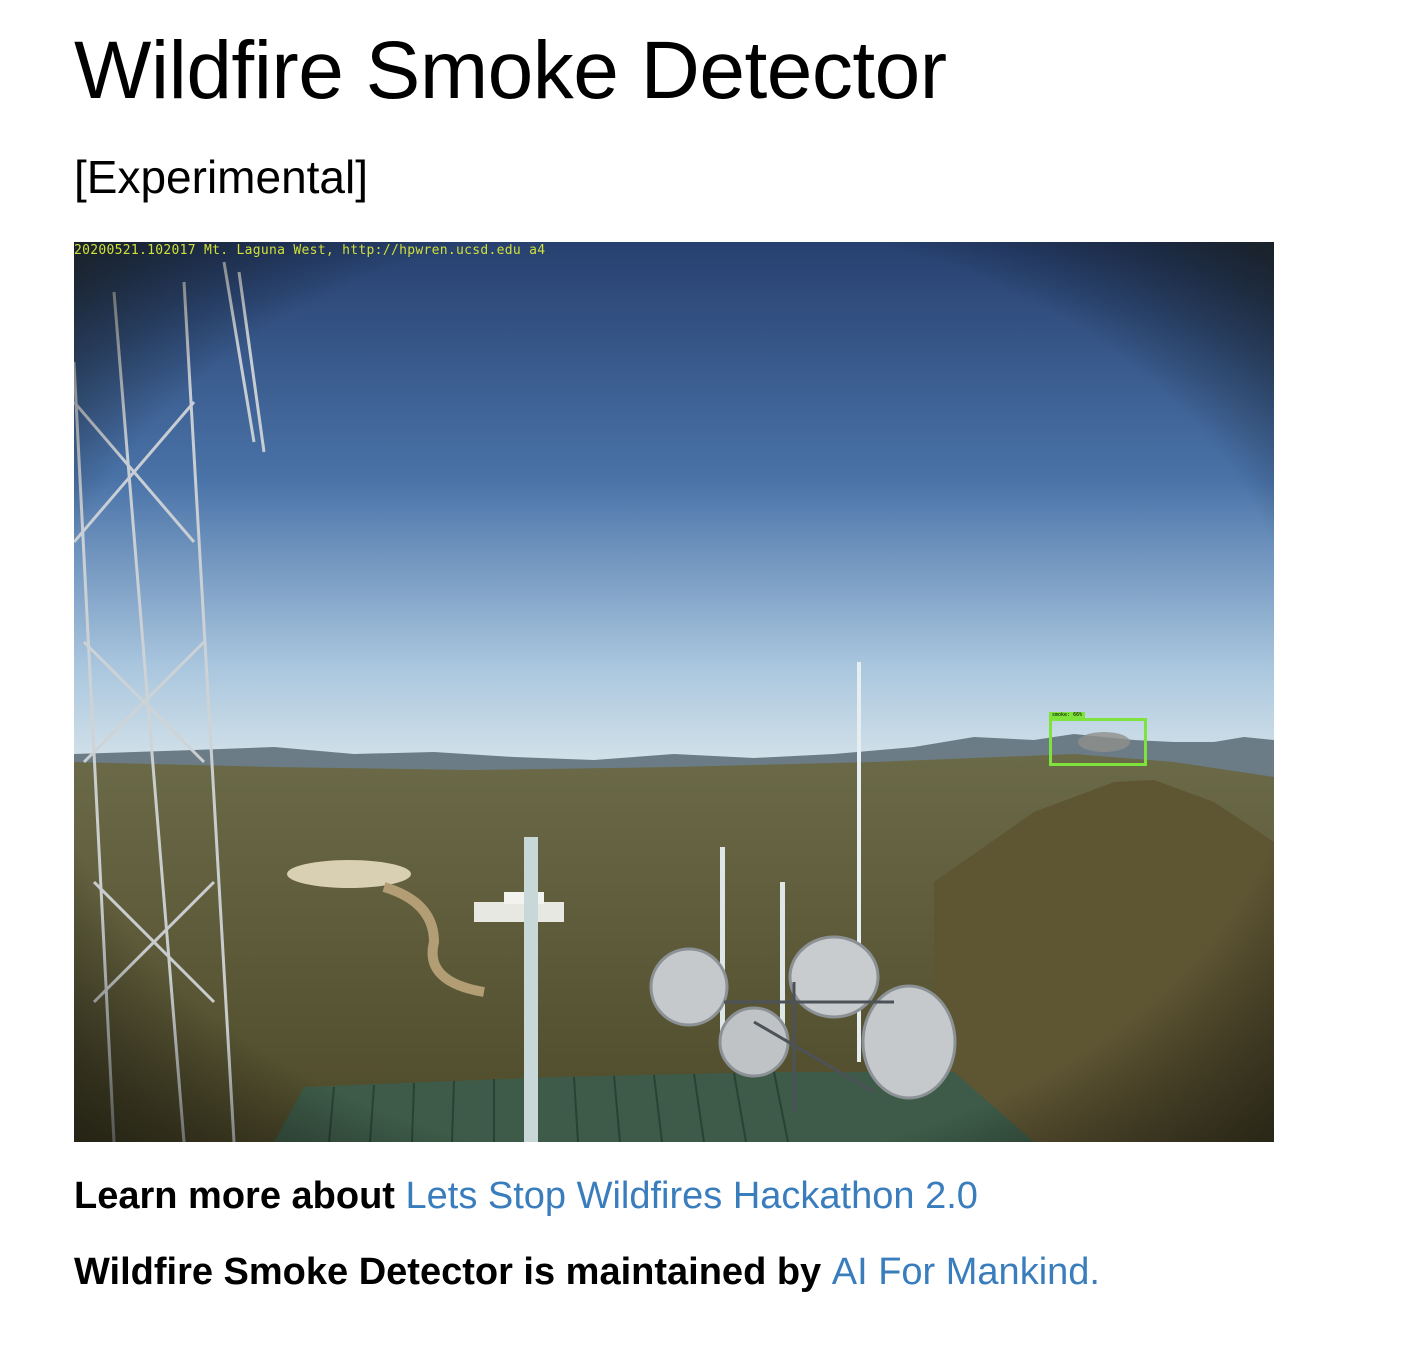 This screenshot has height=1348, width=1422. Describe the element at coordinates (1098, 742) in the screenshot. I see `smoke-detection-box` at that location.